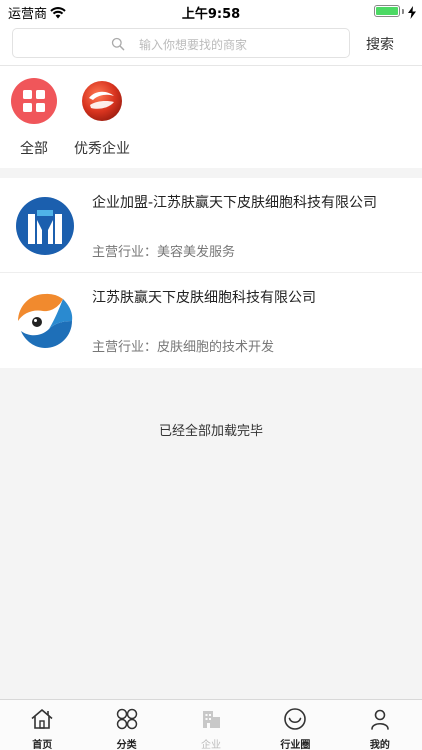 The width and height of the screenshot is (422, 750). I want to click on smile-icon, so click(295, 719).